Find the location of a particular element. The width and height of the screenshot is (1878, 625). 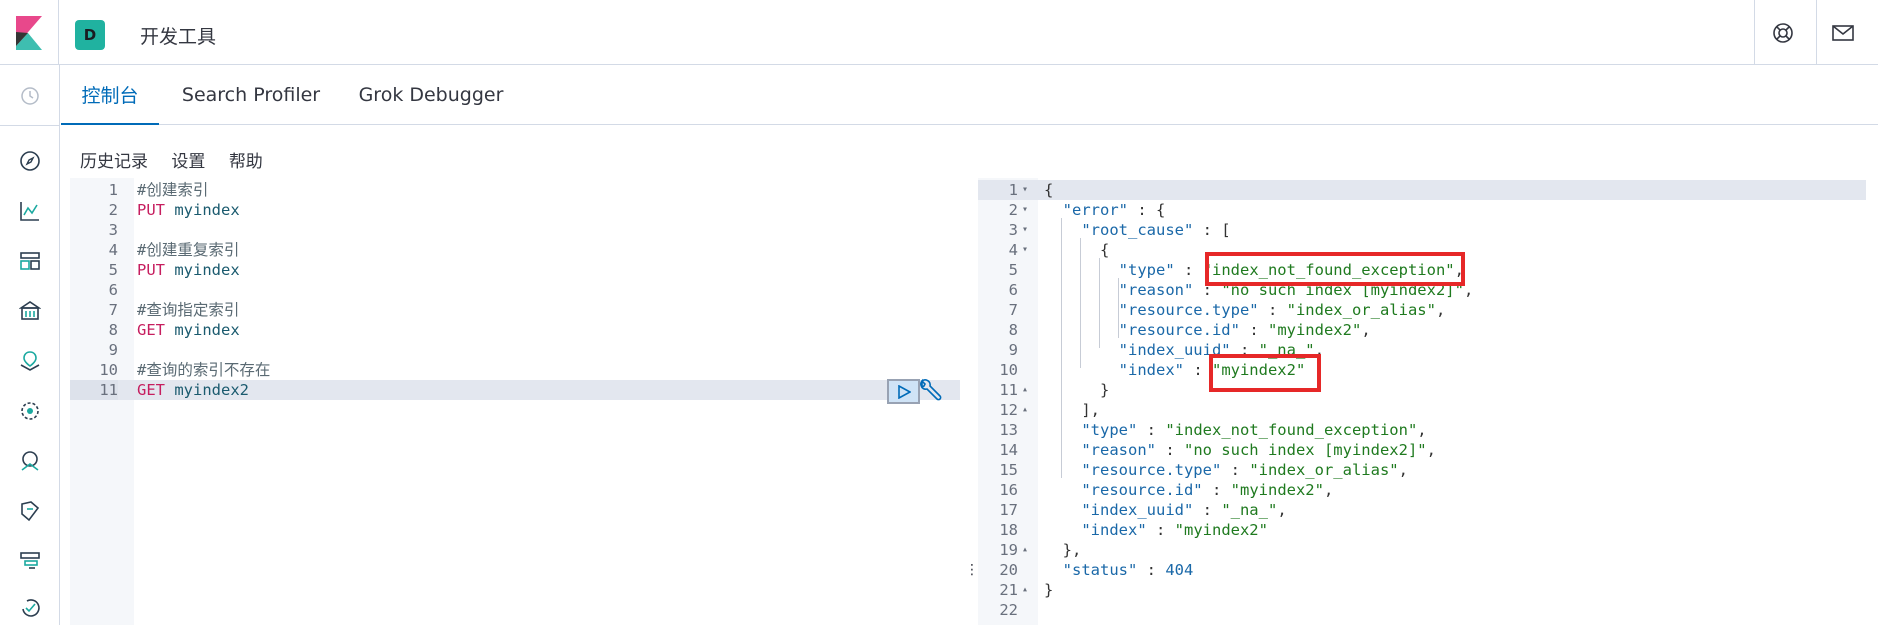

top-header: D 开发工具 is located at coordinates (939, 32).